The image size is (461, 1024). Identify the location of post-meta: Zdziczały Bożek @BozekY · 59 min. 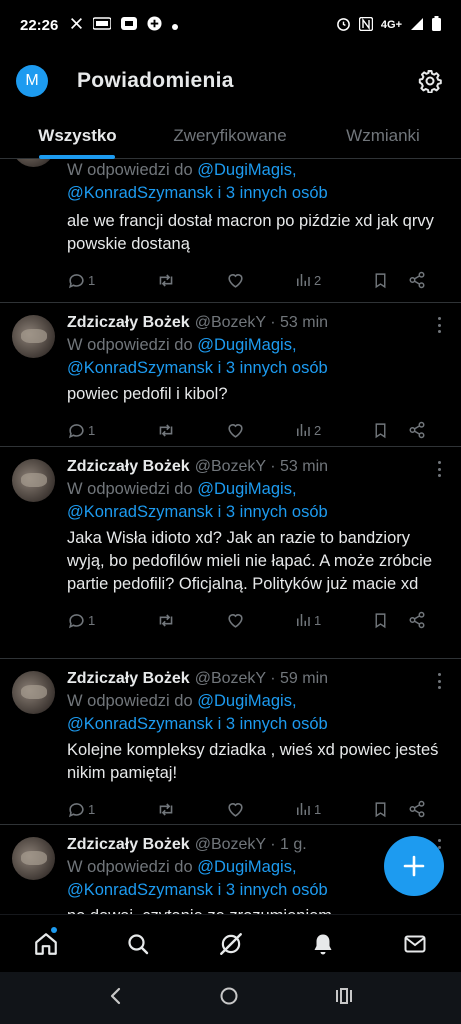
(256, 678).